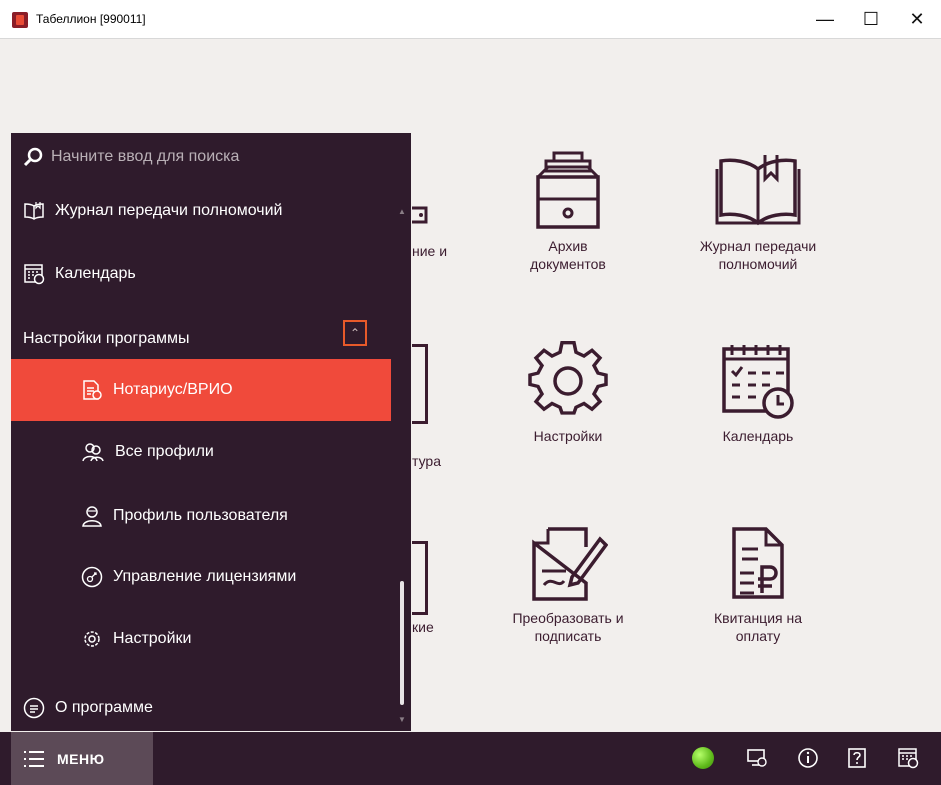  What do you see at coordinates (470, 19) in the screenshot?
I see `window-titlebar: Табеллион [990011] — ☐ ✕` at bounding box center [470, 19].